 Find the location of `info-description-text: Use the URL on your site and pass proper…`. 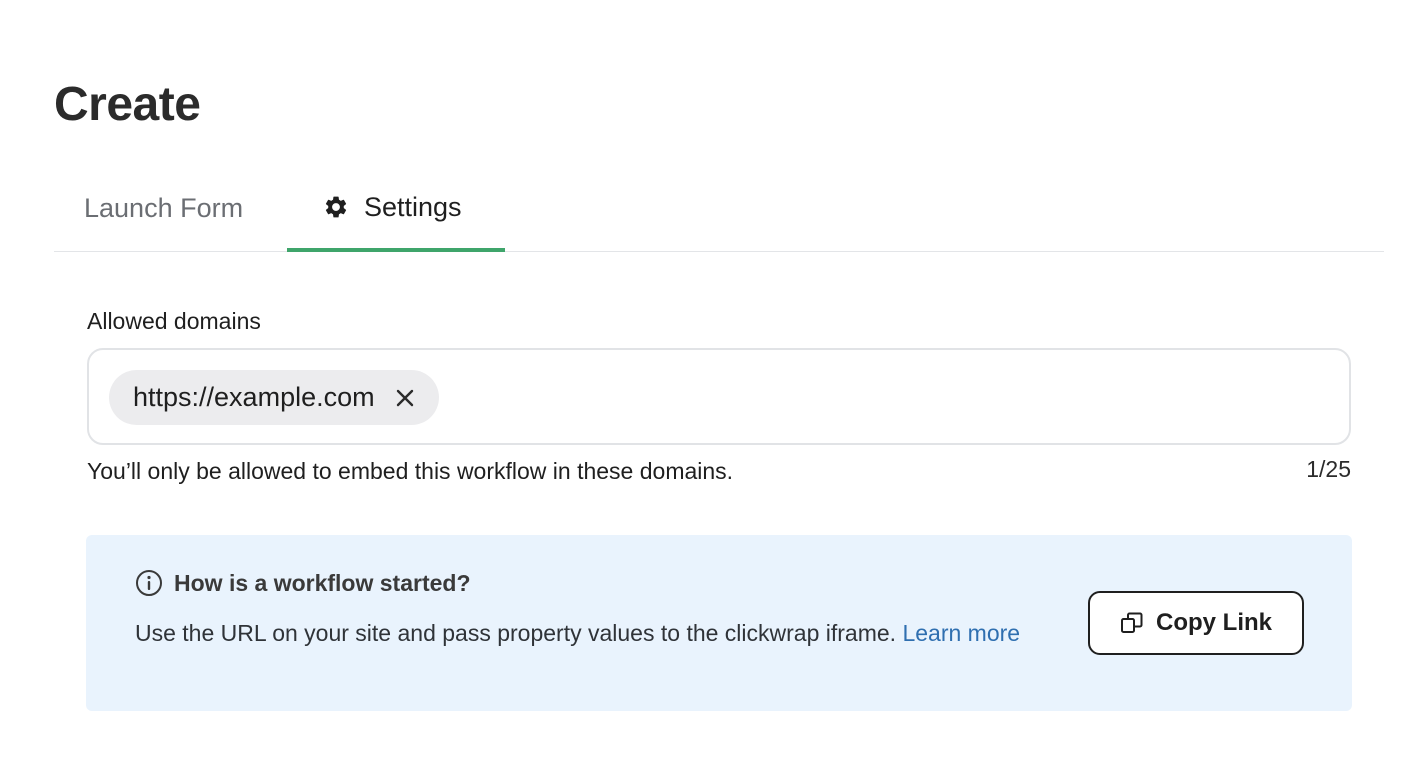

info-description-text: Use the URL on your site and pass proper… is located at coordinates (519, 633).